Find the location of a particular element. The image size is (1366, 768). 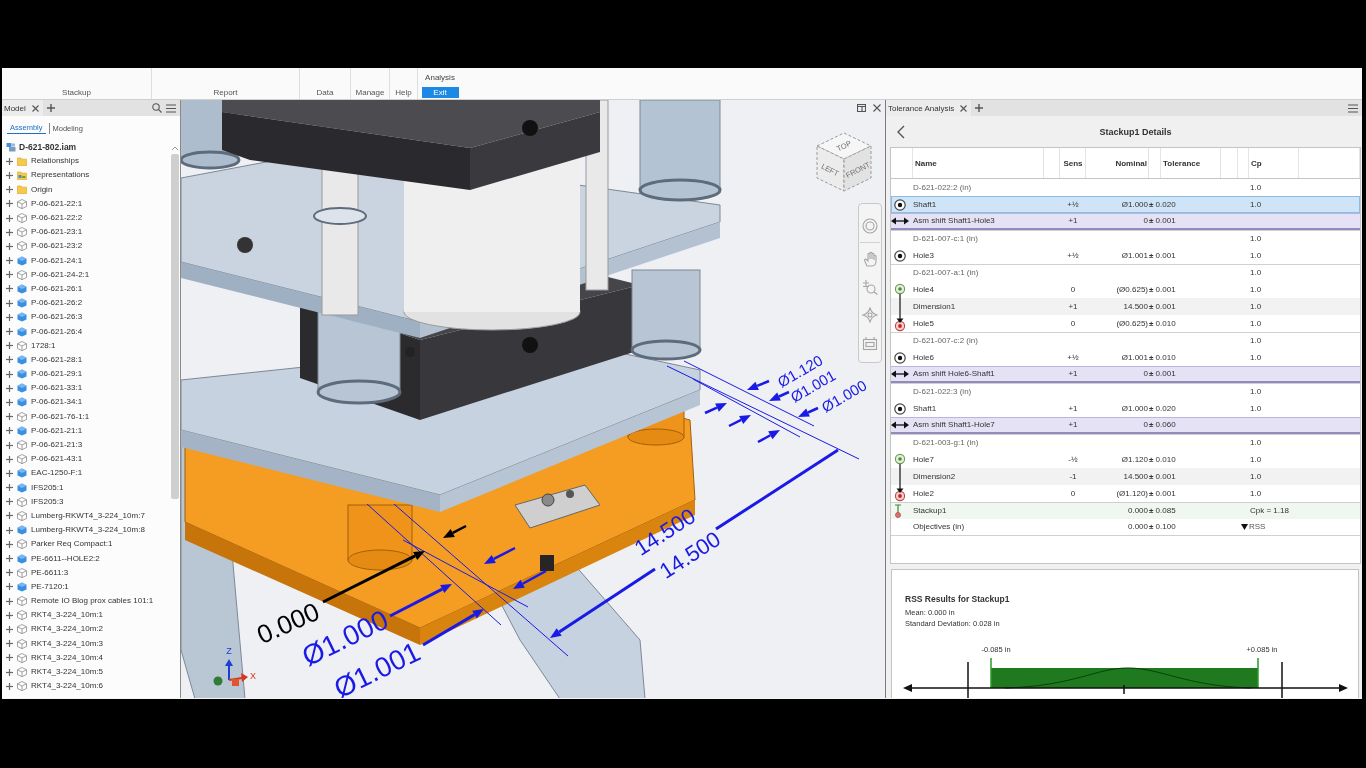

tree-item: RKT4_3-224_10m:6 is located at coordinates (67, 686).